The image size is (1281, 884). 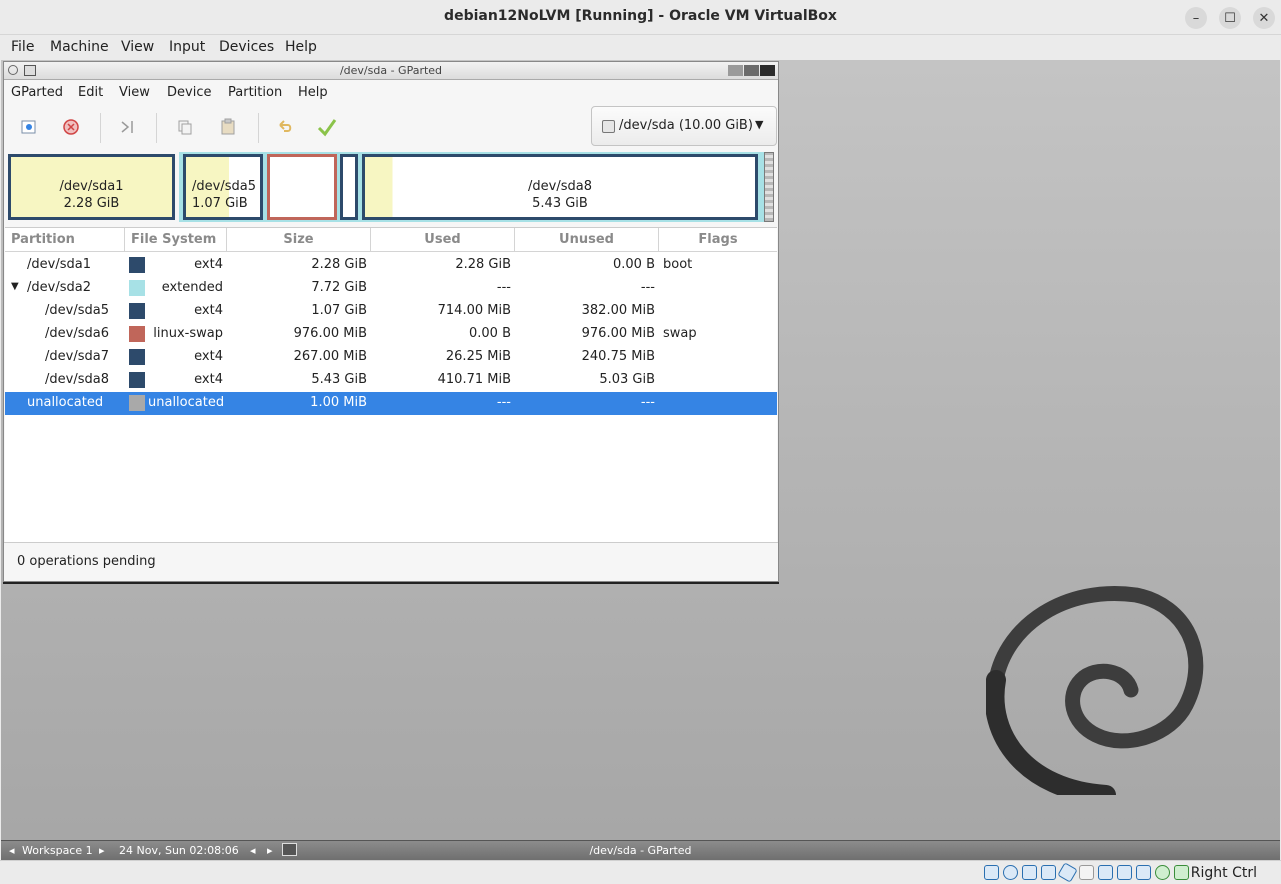 What do you see at coordinates (391, 403) in the screenshot?
I see `table-row: unallocated unallocated 1.00 MiB --- ---` at bounding box center [391, 403].